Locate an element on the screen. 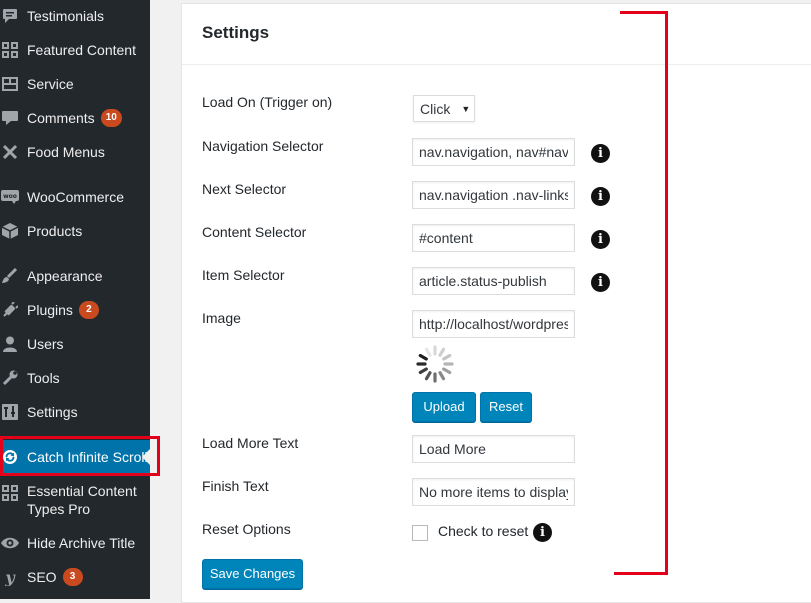  content-selector-info-icon: i is located at coordinates (600, 239).